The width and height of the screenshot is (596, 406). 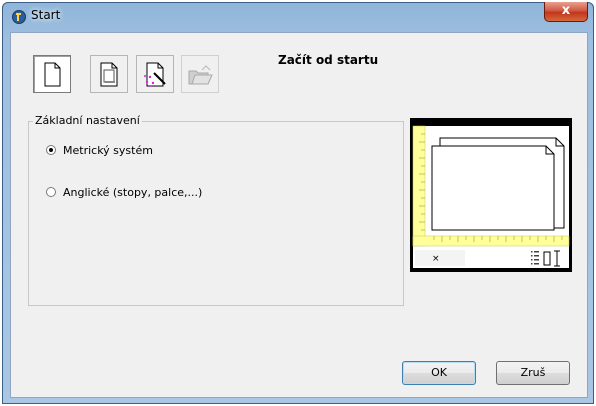 What do you see at coordinates (439, 373) in the screenshot?
I see `ok-button: OK` at bounding box center [439, 373].